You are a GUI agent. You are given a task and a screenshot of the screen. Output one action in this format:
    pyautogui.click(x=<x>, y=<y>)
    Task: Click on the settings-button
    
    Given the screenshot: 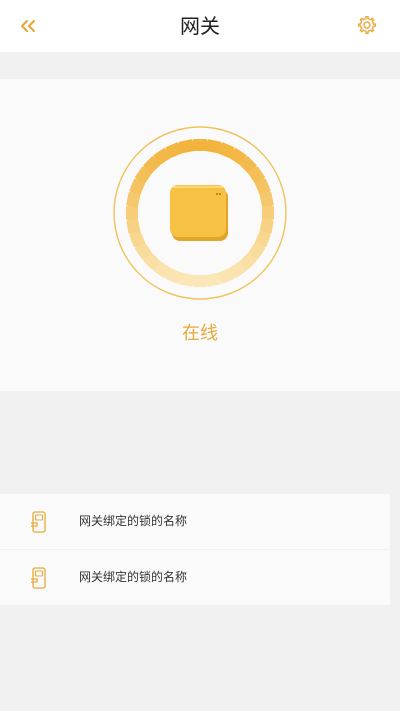 What is the action you would take?
    pyautogui.click(x=367, y=25)
    